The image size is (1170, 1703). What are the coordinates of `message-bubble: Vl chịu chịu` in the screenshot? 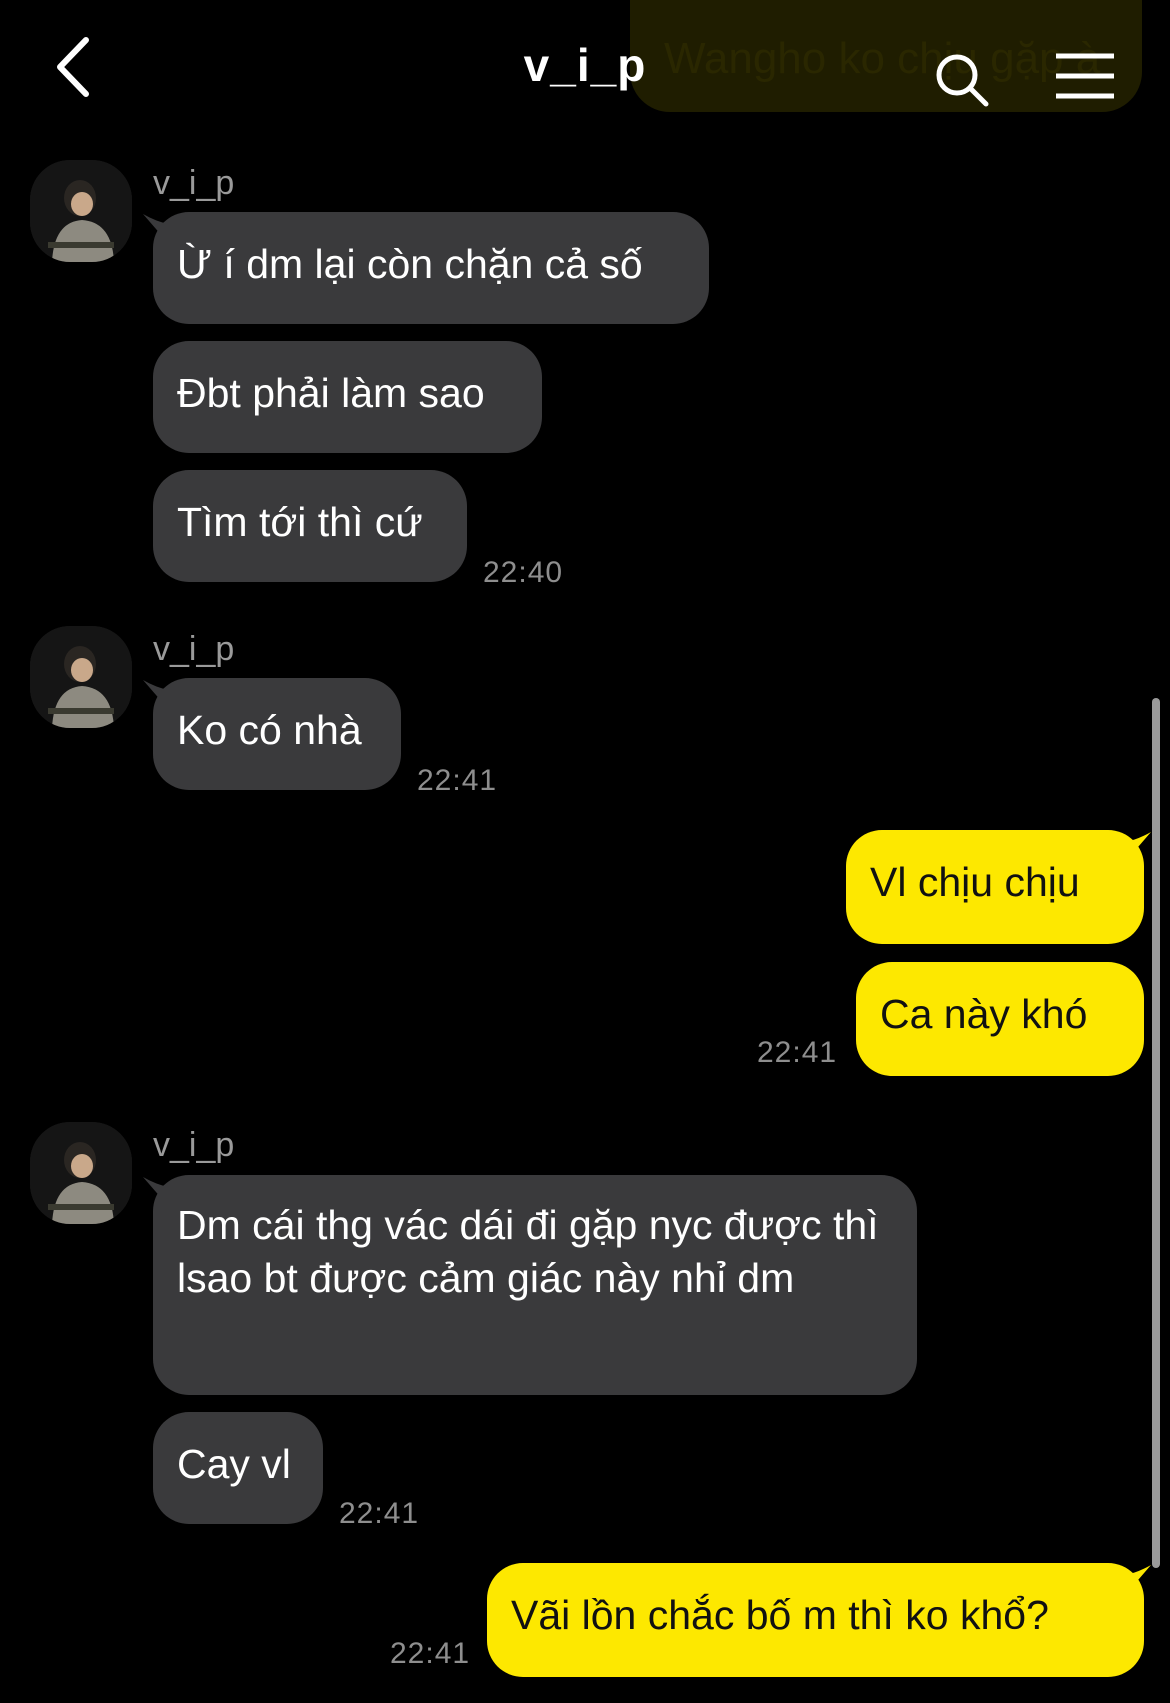 It's located at (995, 887).